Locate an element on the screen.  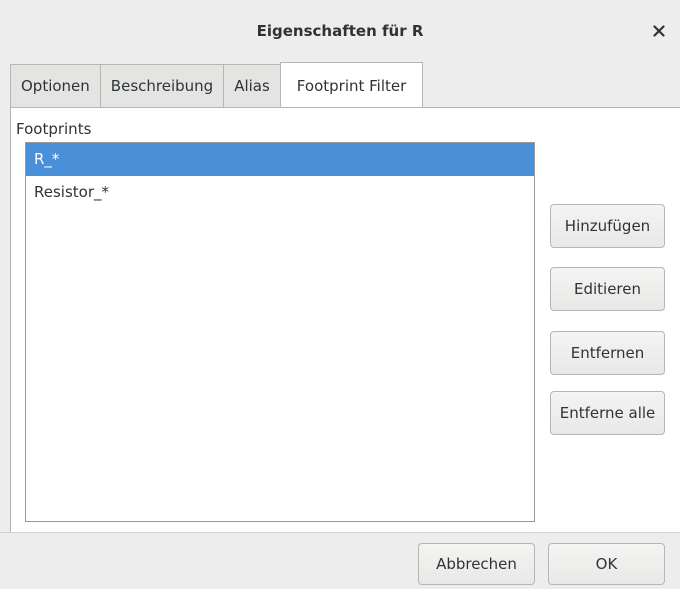
close-icon is located at coordinates (659, 31).